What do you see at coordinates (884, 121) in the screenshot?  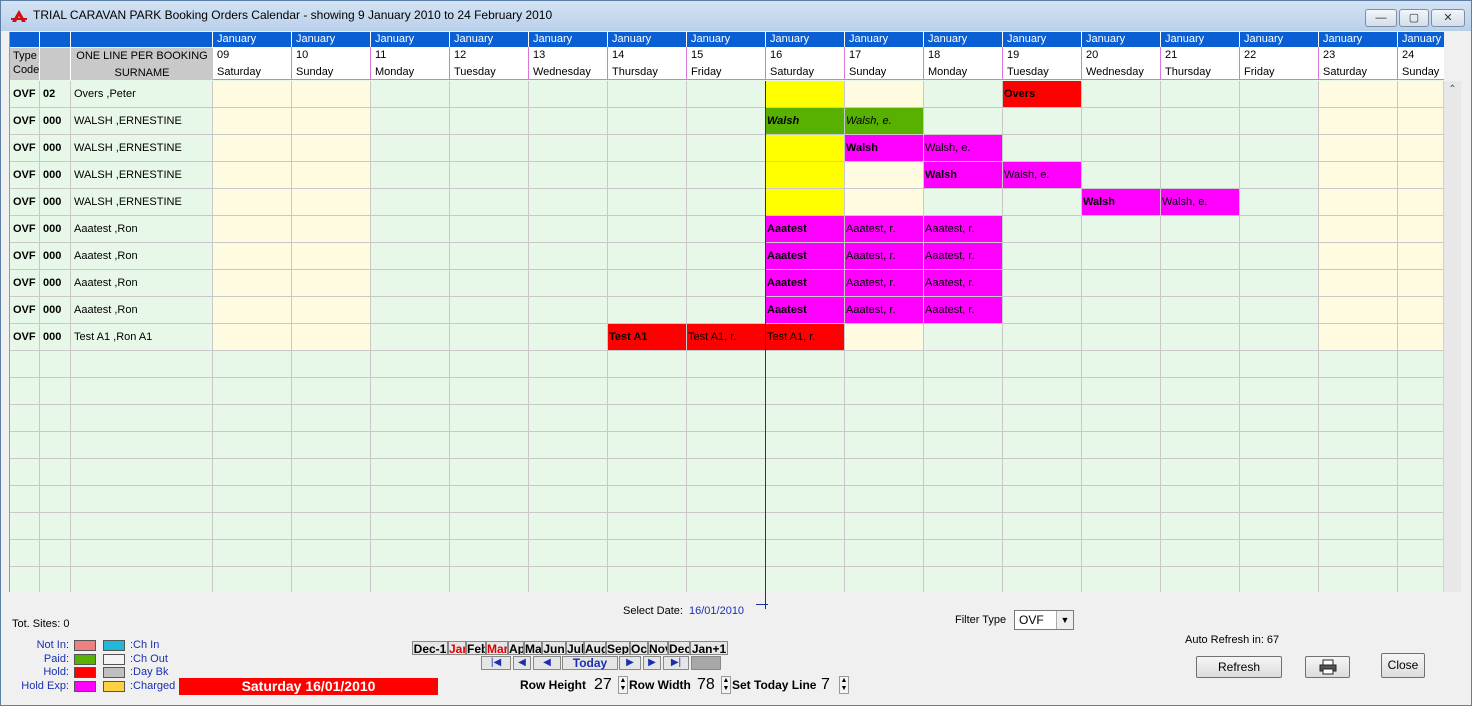 I see `booking-cell: Walsh, e.` at bounding box center [884, 121].